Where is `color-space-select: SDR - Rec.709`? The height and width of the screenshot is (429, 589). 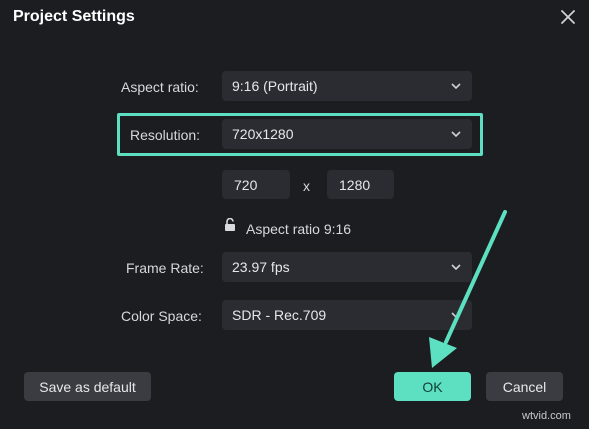
color-space-select: SDR - Rec.709 is located at coordinates (347, 315).